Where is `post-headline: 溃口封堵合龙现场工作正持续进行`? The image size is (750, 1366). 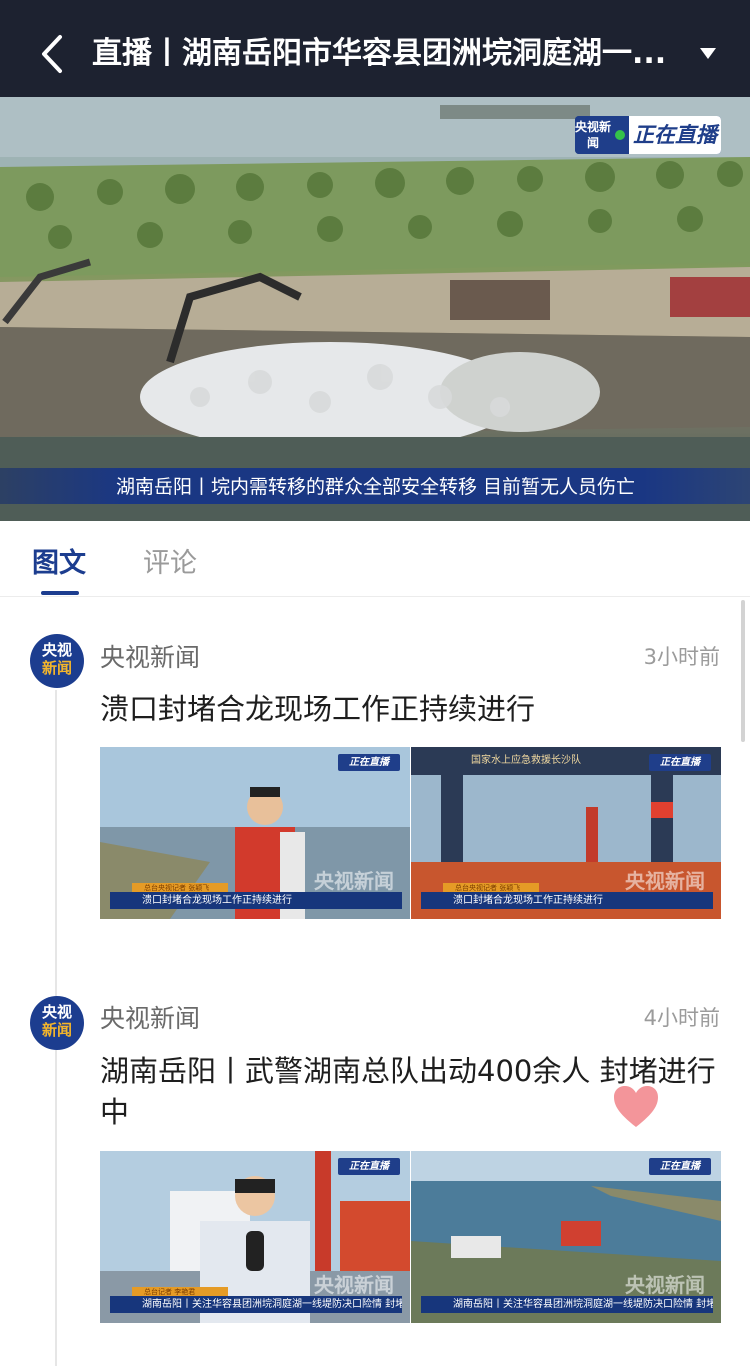 post-headline: 溃口封堵合龙现场工作正持续进行 is located at coordinates (411, 709).